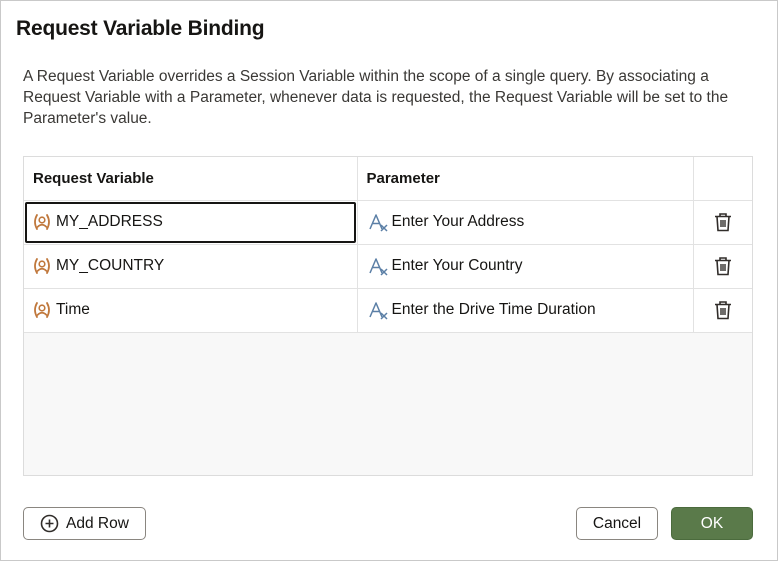  I want to click on parameter-cell: Enter Your Address, so click(525, 222).